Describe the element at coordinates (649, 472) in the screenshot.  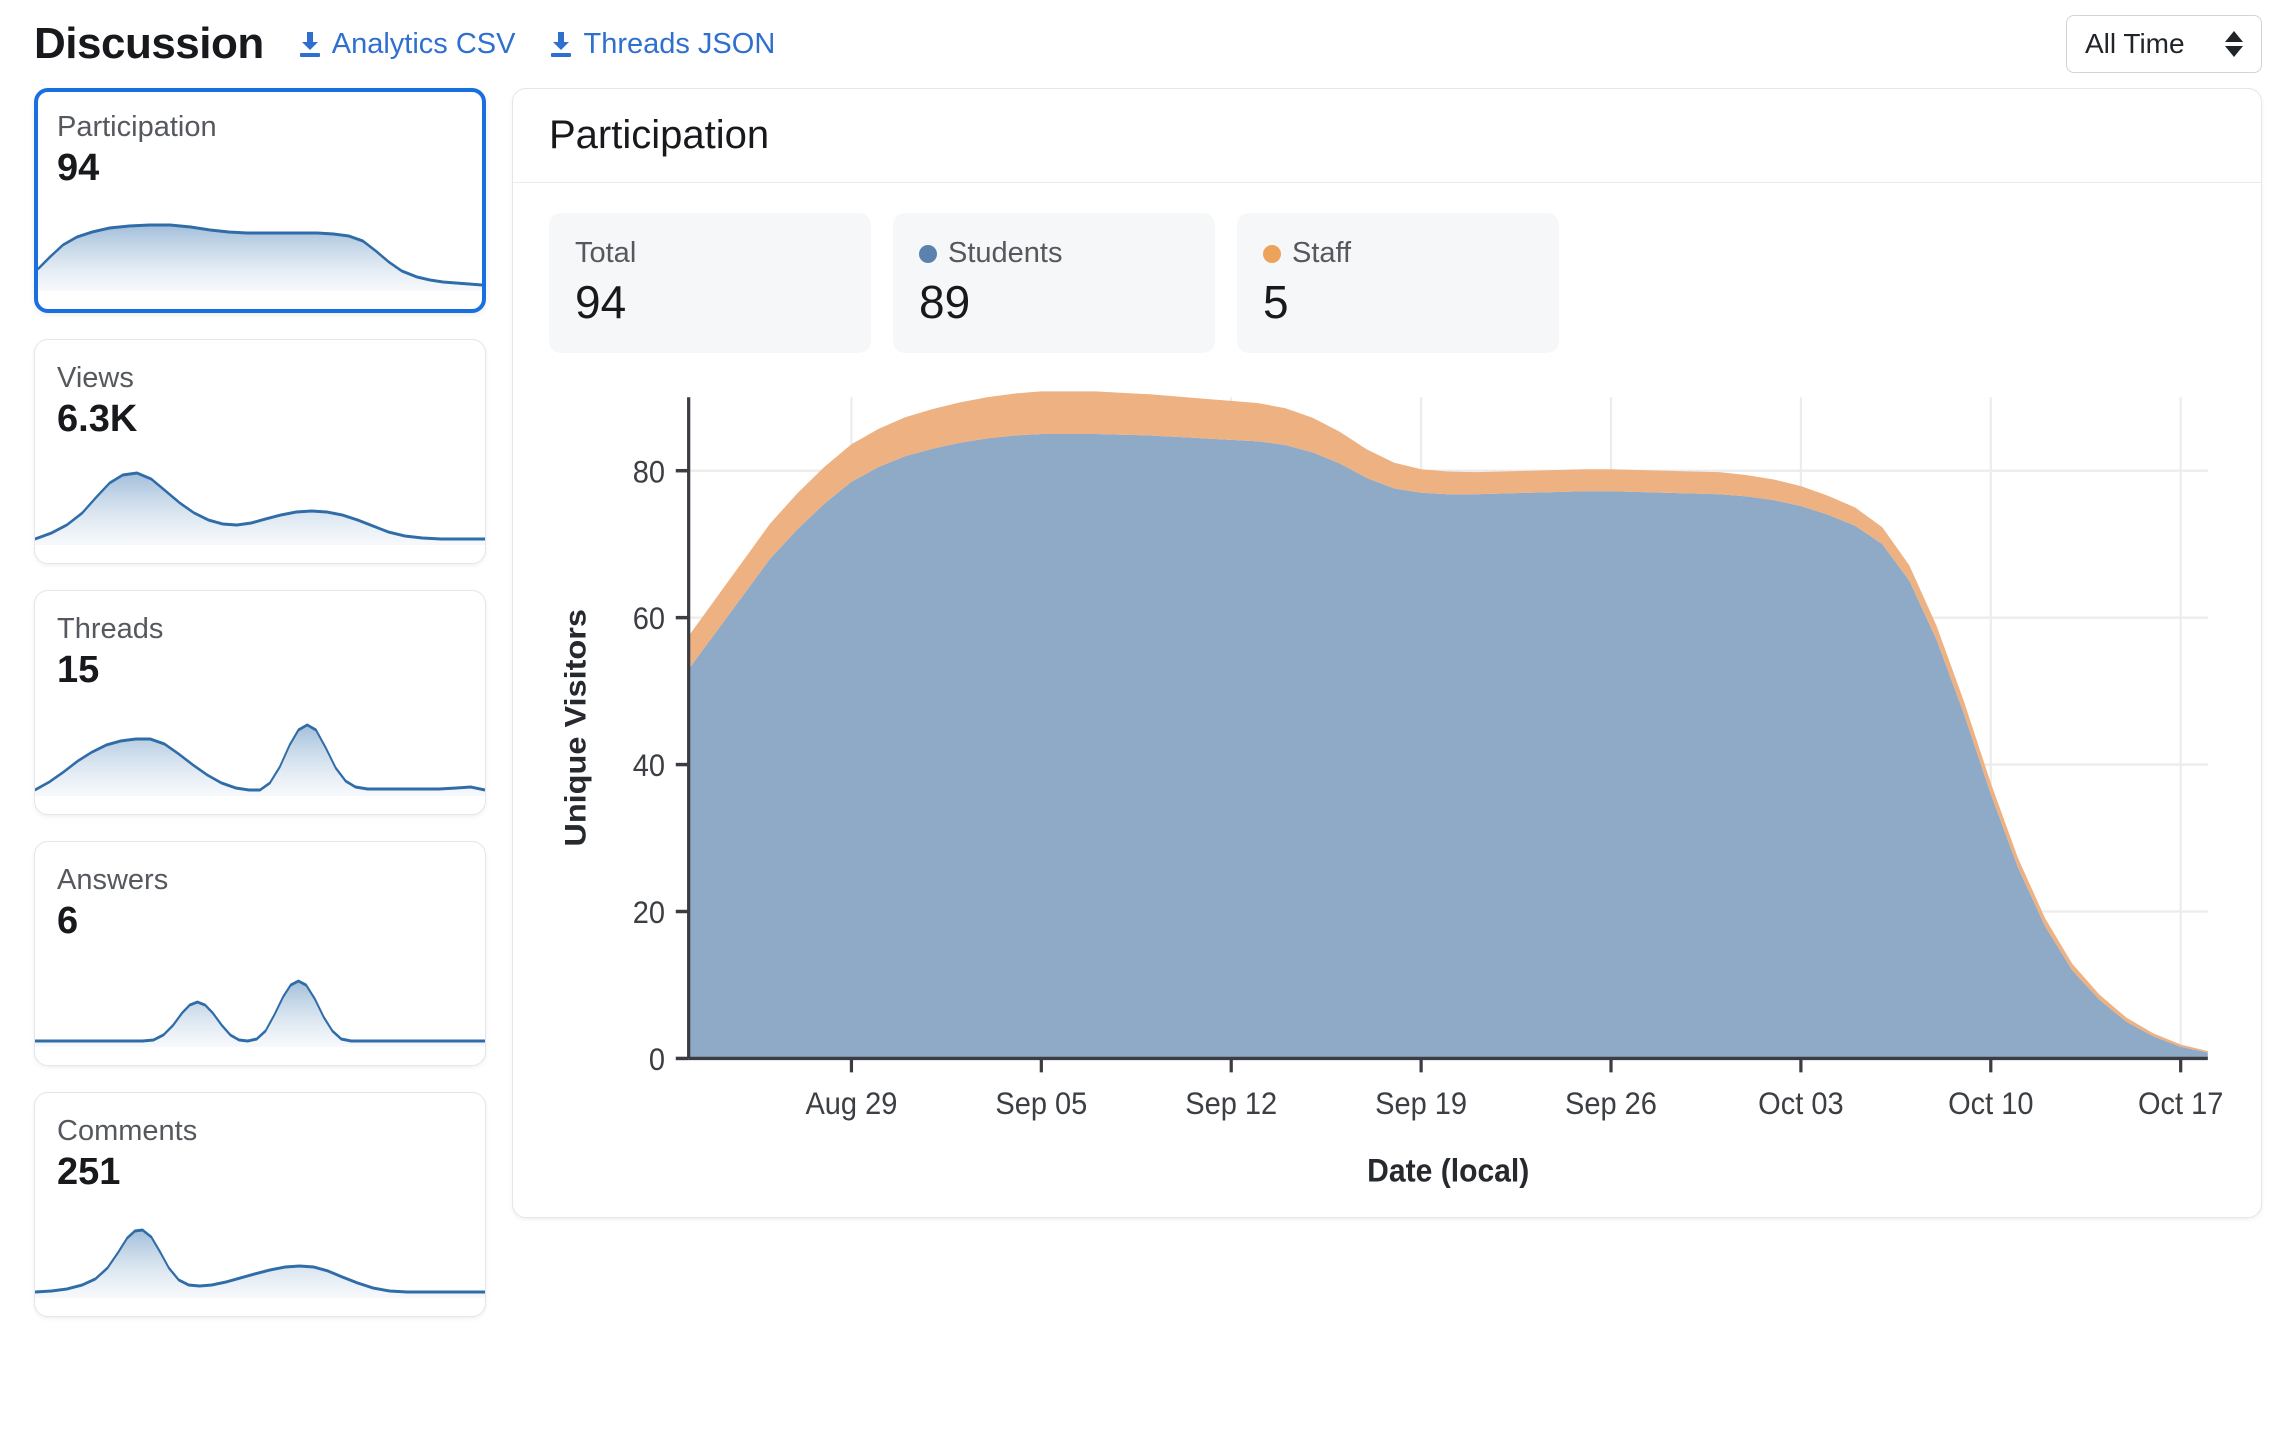
I see `y-axis-tick-label: 80` at that location.